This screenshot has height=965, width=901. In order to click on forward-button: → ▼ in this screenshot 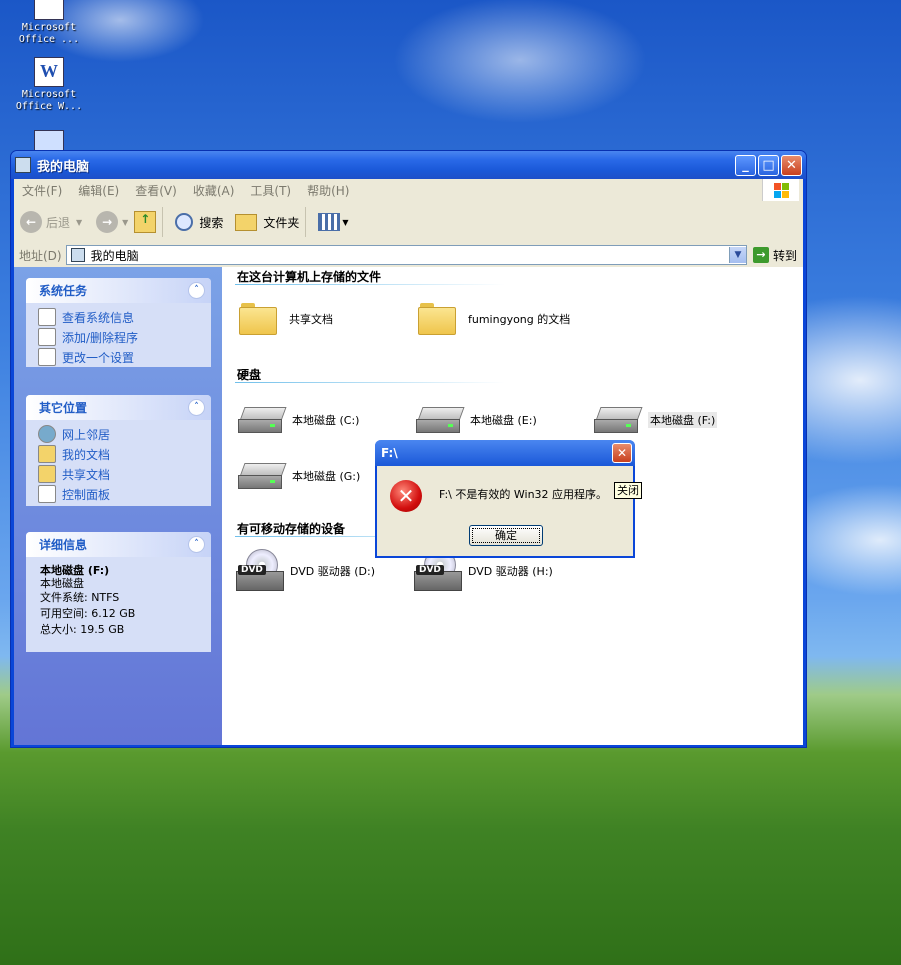, I will do `click(108, 222)`.